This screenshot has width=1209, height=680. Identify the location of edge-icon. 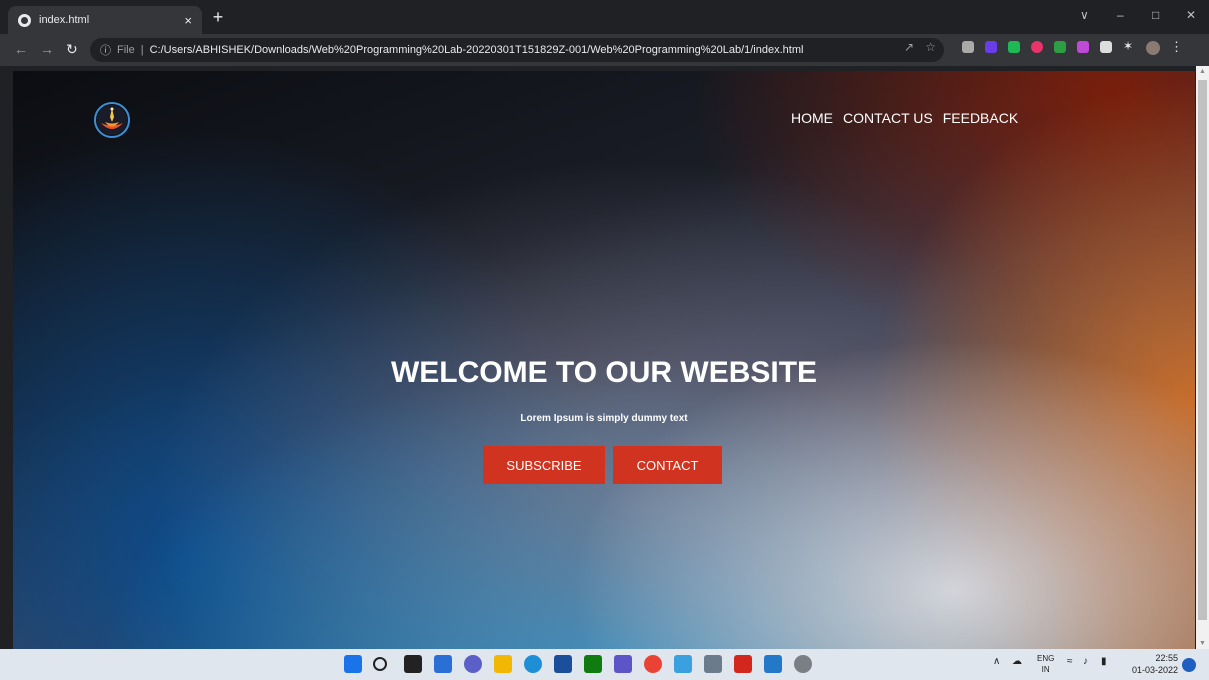
(533, 664).